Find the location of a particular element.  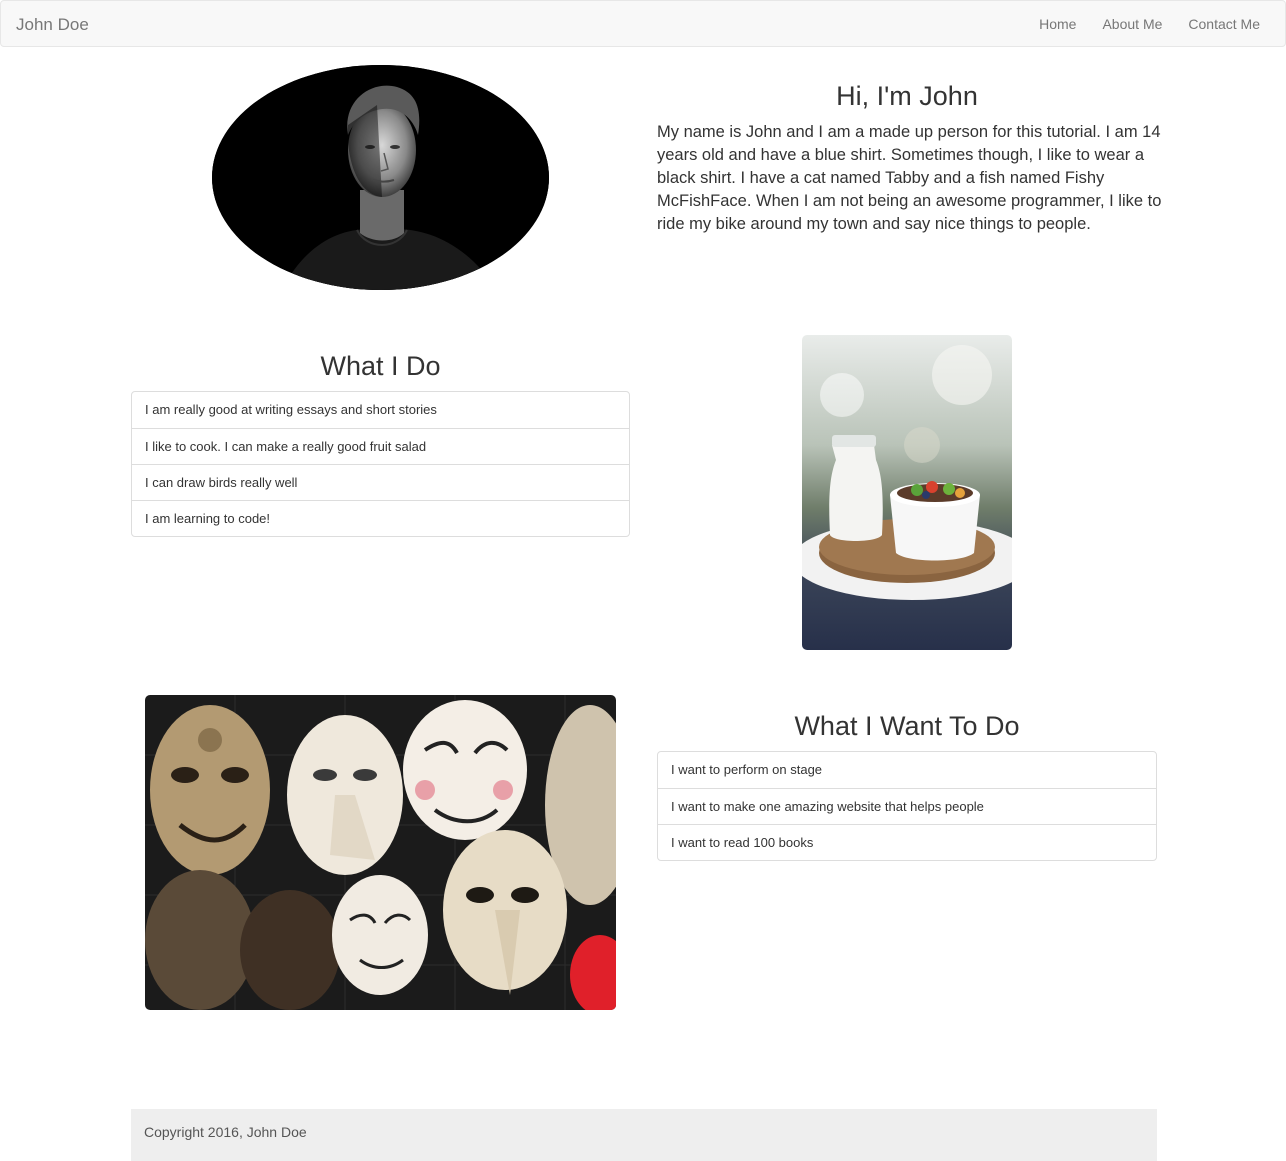

footer: Copyright 2016, John Doe is located at coordinates (644, 1135).